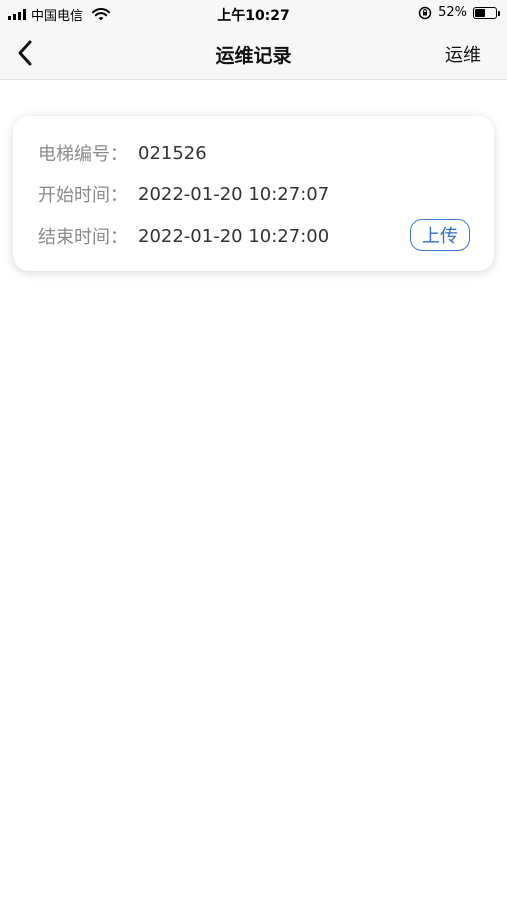 The width and height of the screenshot is (507, 900). Describe the element at coordinates (83, 195) in the screenshot. I see `start-time-label: 开始时间：` at that location.